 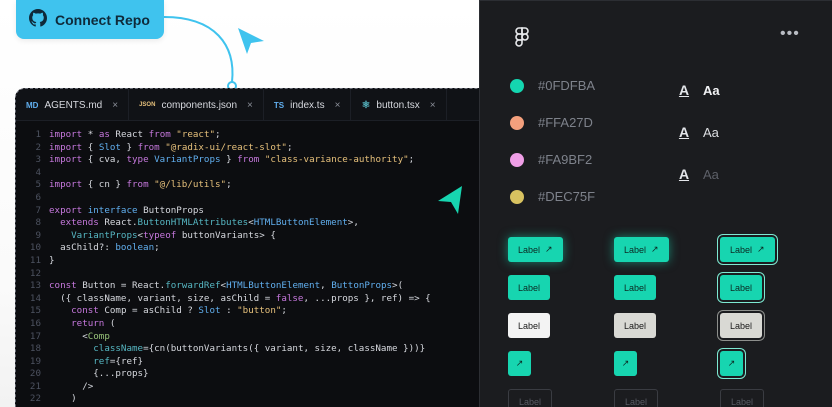 I want to click on tab-button-tsx: ⚛ button.tsx ×, so click(x=399, y=105).